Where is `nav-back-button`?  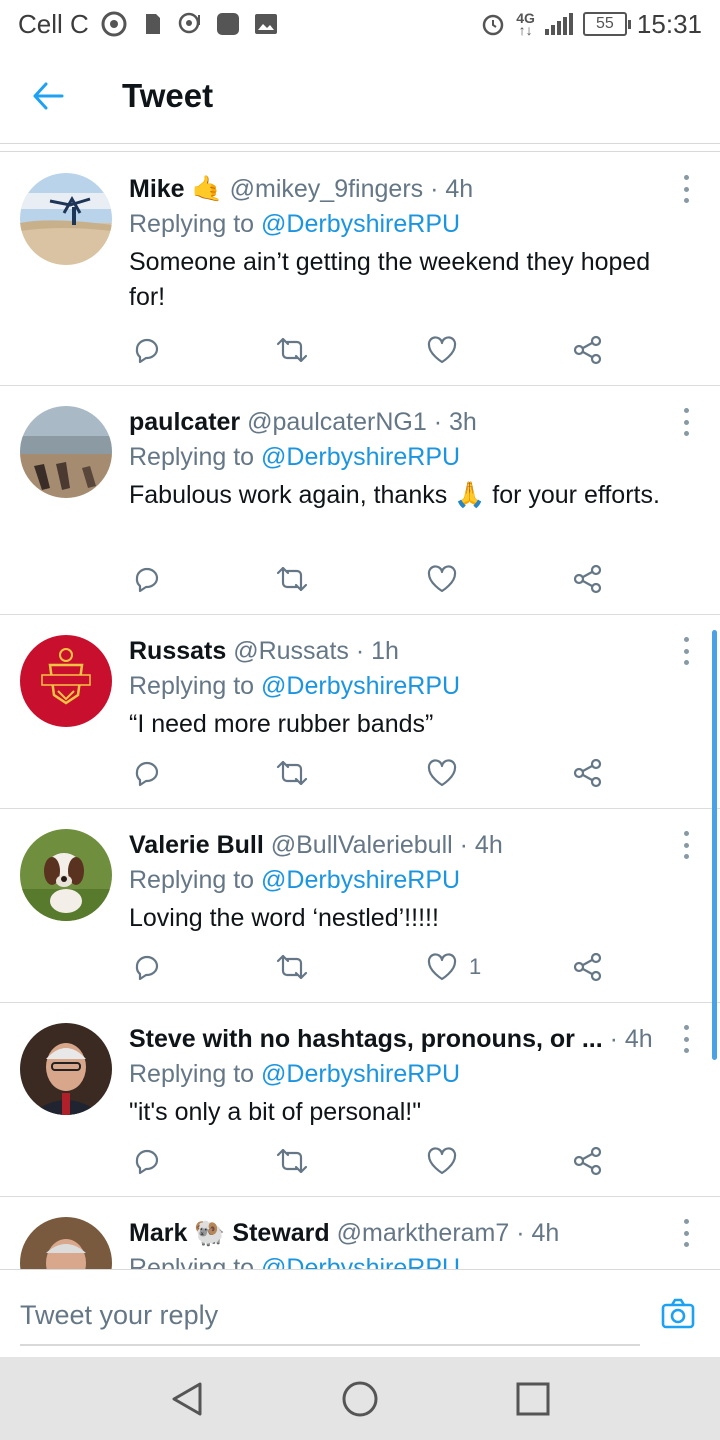
nav-back-button is located at coordinates (187, 1399).